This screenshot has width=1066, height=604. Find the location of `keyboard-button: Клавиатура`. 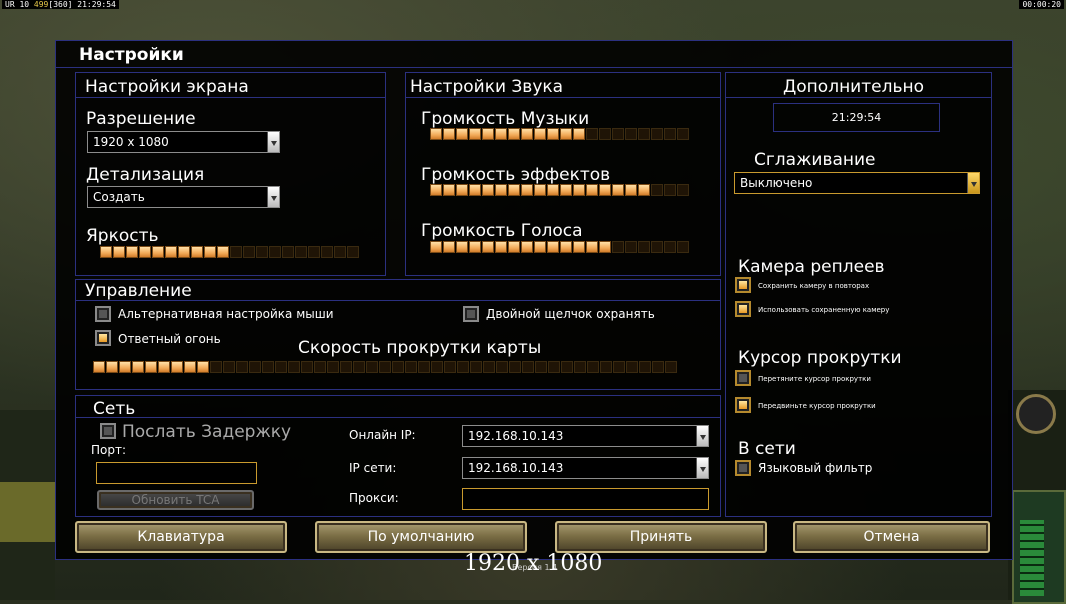

keyboard-button: Клавиатура is located at coordinates (181, 537).